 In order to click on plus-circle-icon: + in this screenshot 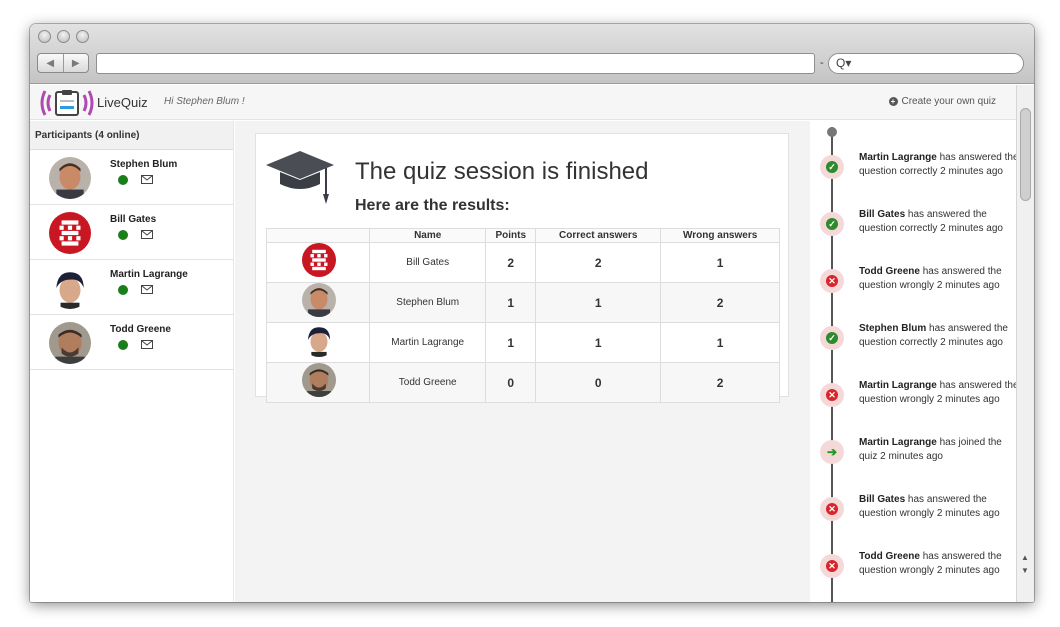, I will do `click(893, 101)`.